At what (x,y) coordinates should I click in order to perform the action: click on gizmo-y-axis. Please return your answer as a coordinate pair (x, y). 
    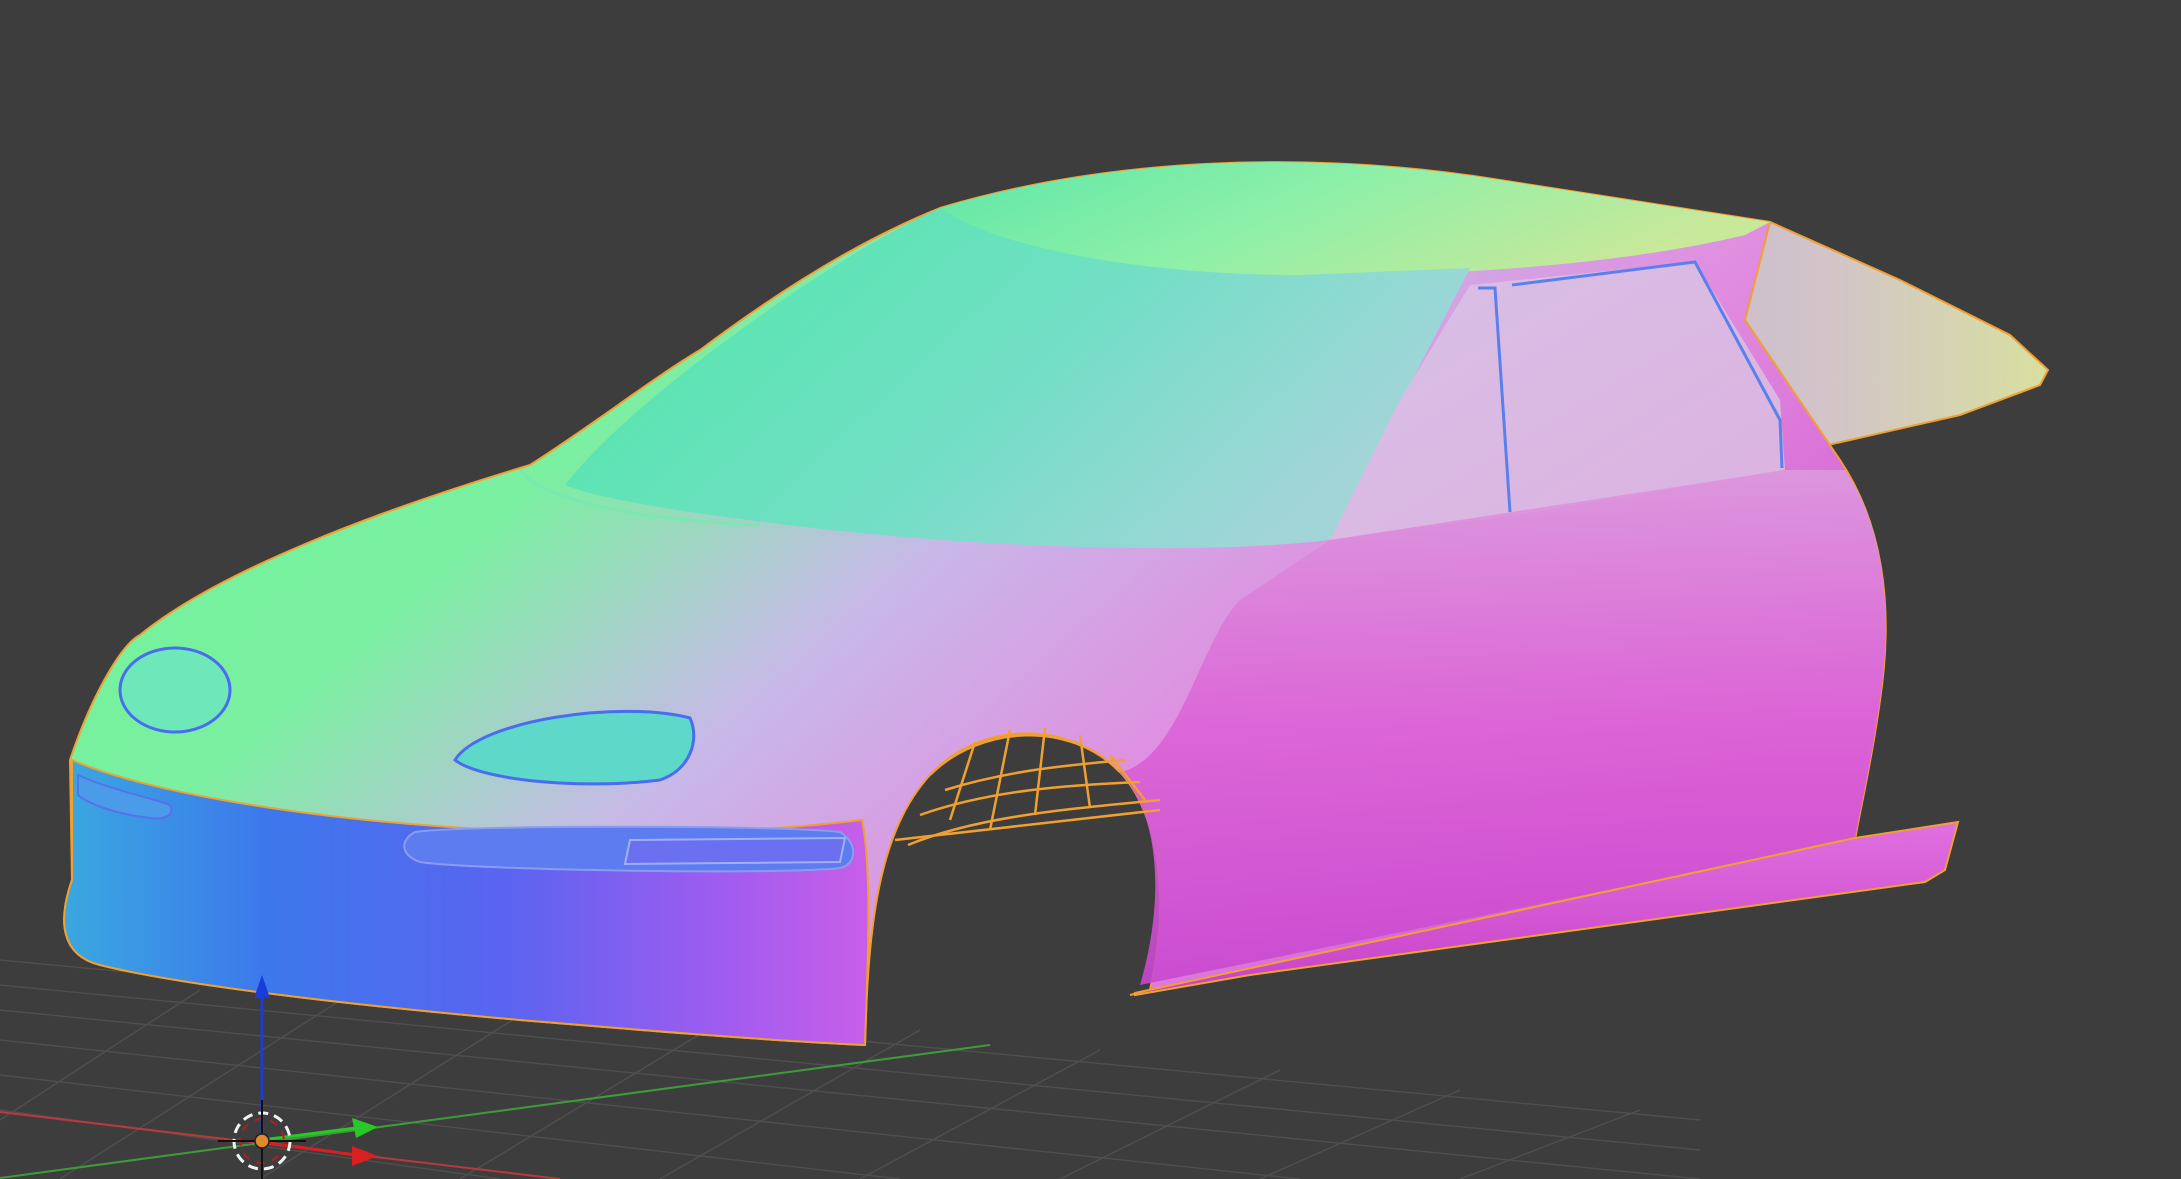
    Looking at the image, I should click on (309, 1134).